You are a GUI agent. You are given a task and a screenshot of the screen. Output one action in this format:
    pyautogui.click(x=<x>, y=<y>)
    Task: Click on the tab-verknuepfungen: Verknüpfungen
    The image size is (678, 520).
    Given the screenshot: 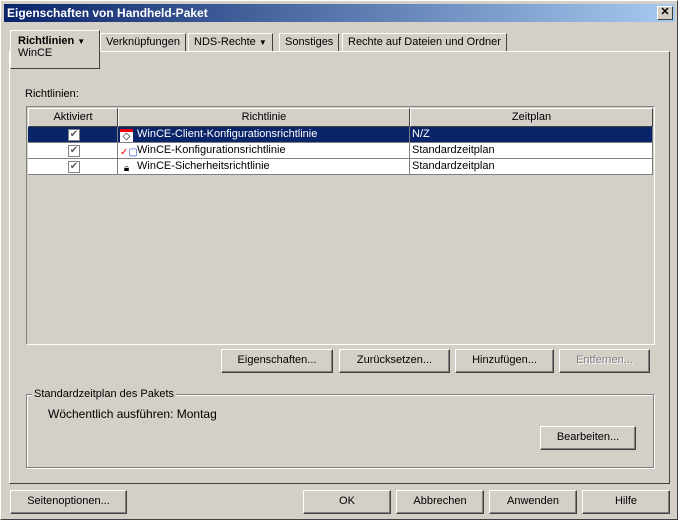 What is the action you would take?
    pyautogui.click(x=143, y=42)
    